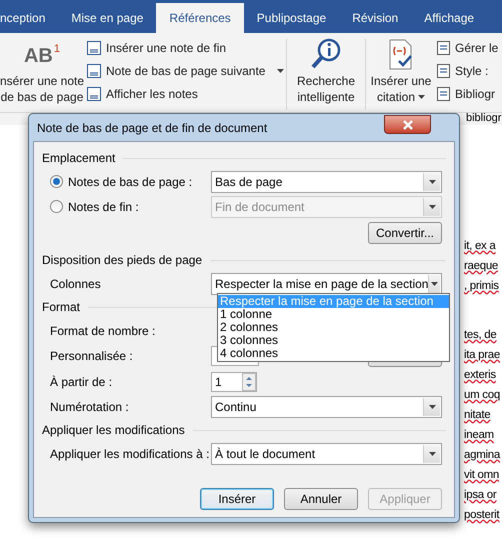 The height and width of the screenshot is (542, 502). What do you see at coordinates (94, 207) in the screenshot?
I see `radio-option: Notes de fin :` at bounding box center [94, 207].